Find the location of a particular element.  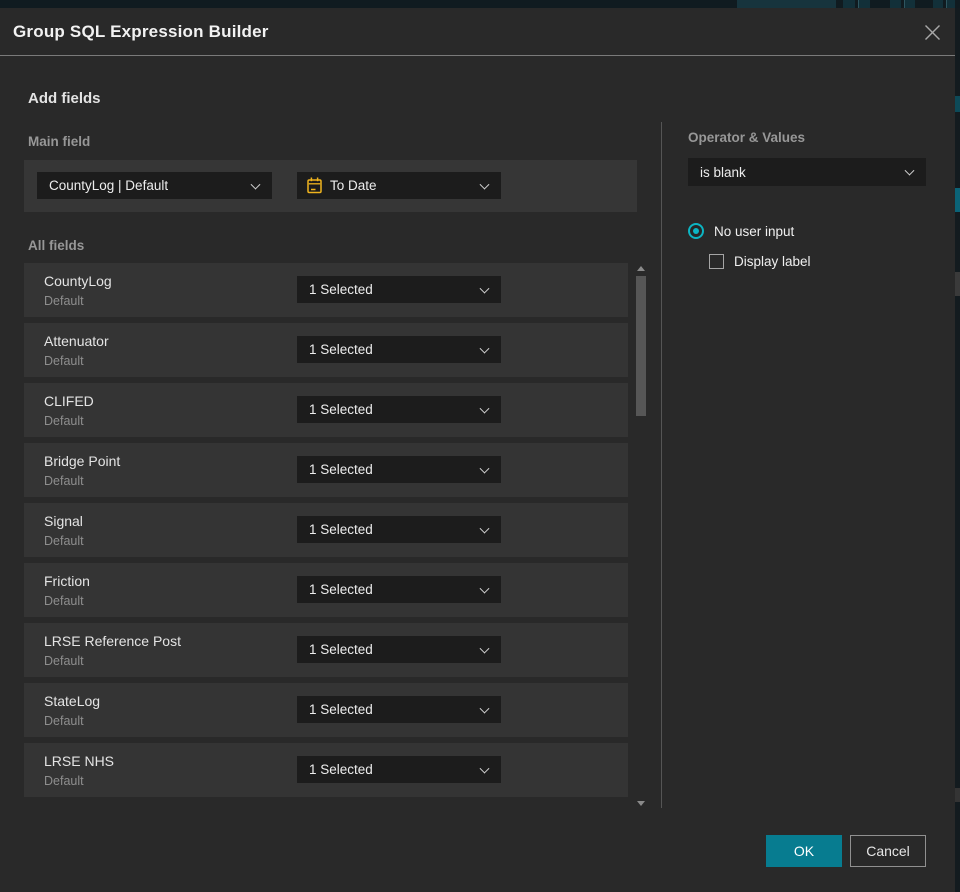

field-name: CountyLog is located at coordinates (78, 281).